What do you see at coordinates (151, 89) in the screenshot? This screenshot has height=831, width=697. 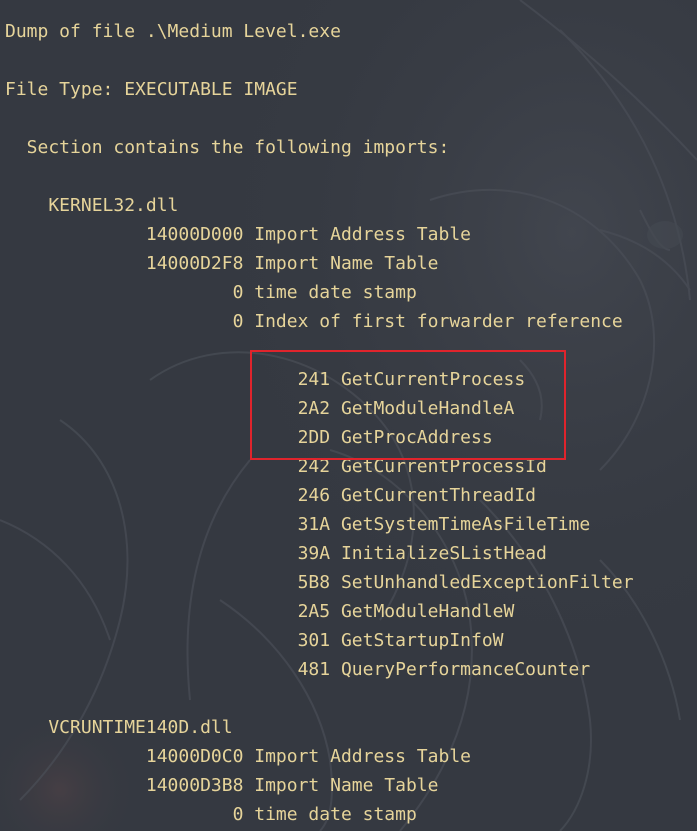 I see `file-type: File Type: EXECUTABLE IMAGE` at bounding box center [151, 89].